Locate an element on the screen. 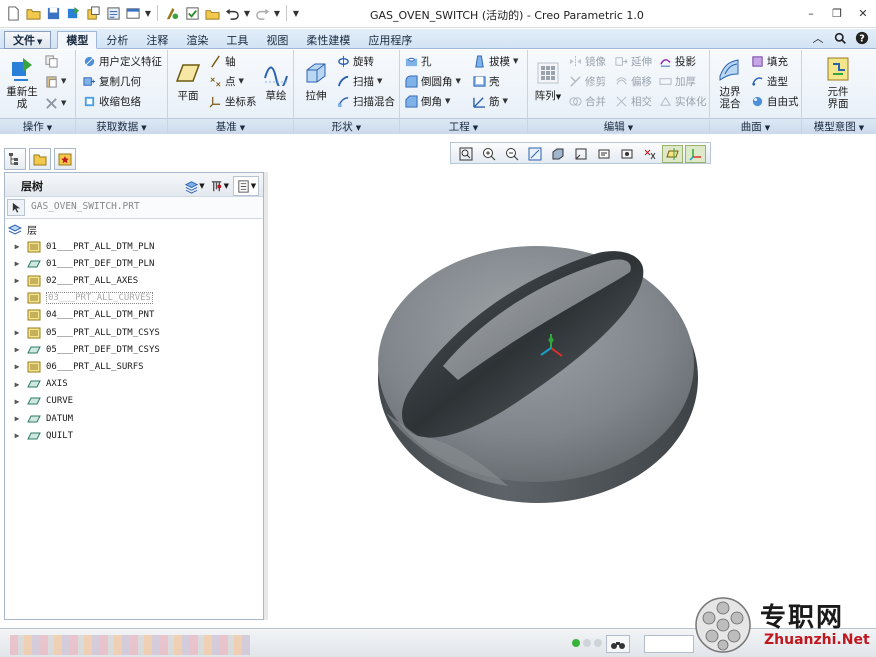 The height and width of the screenshot is (657, 876). tab-view: 视图 is located at coordinates (277, 40).